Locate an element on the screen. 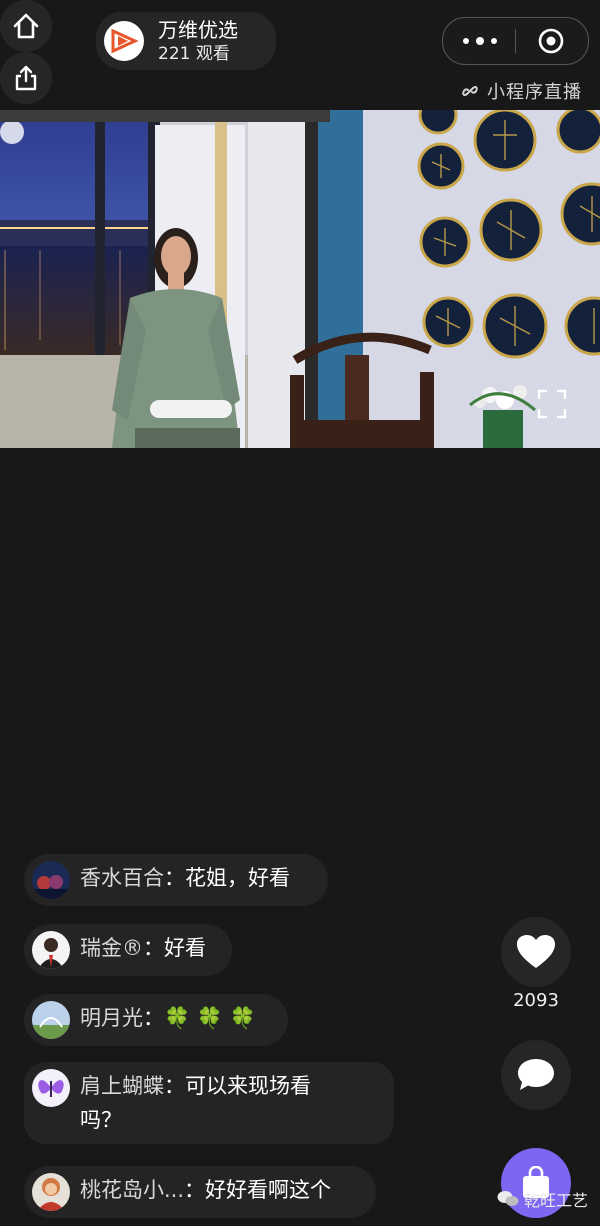  comment-item: 桃花岛小...：好好看啊这个 is located at coordinates (200, 1192).